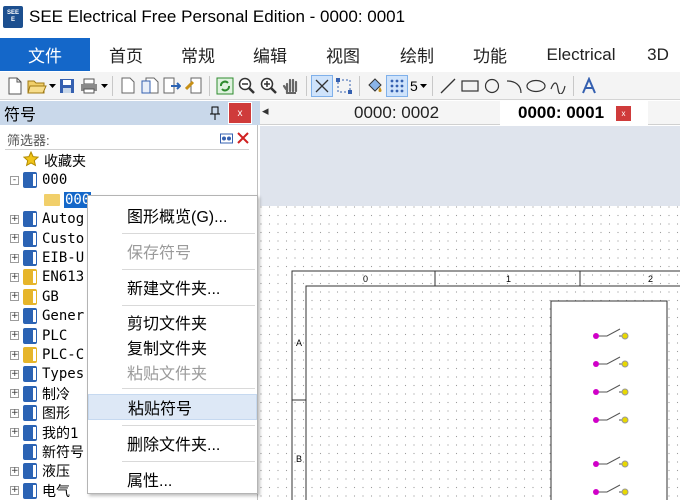  What do you see at coordinates (104, 86) in the screenshot?
I see `print-dropdown-icon` at bounding box center [104, 86].